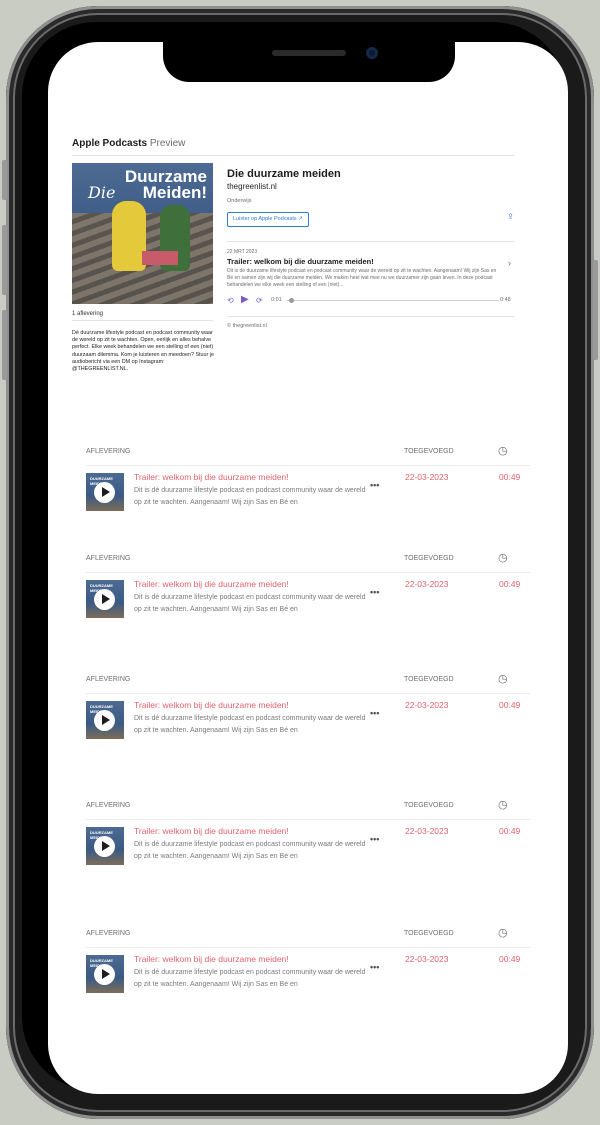 This screenshot has height=1125, width=600. Describe the element at coordinates (110, 143) in the screenshot. I see `brand-name: Apple Podcasts` at that location.